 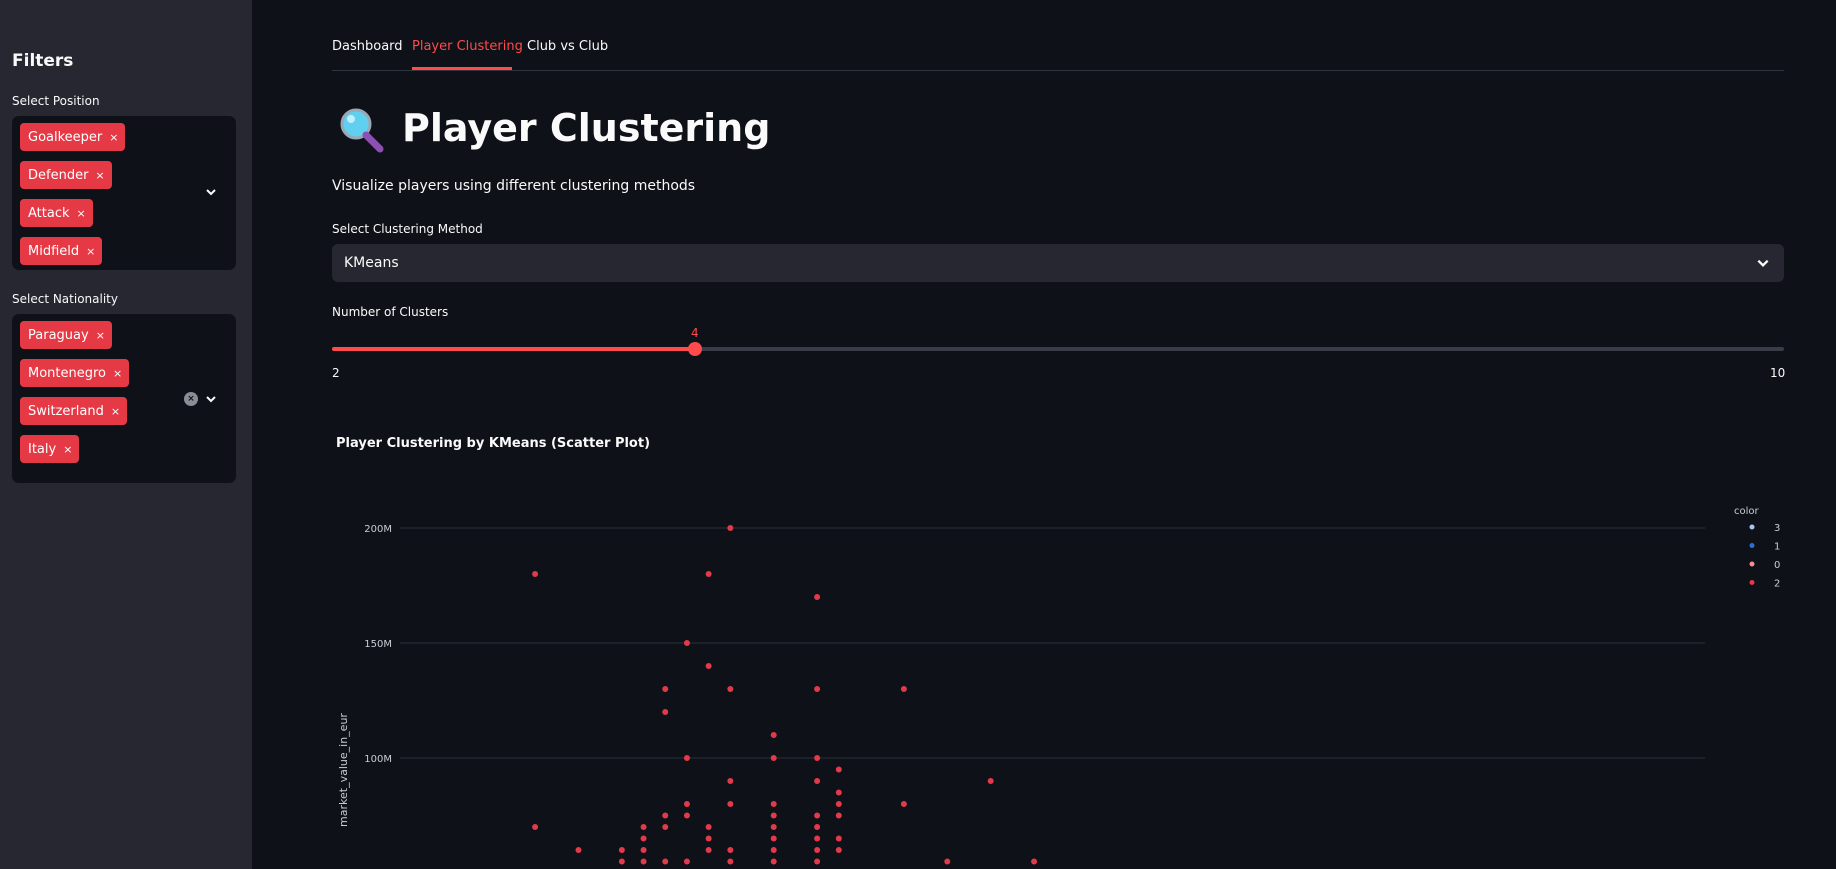 I want to click on legend-label: 3, so click(x=1777, y=528).